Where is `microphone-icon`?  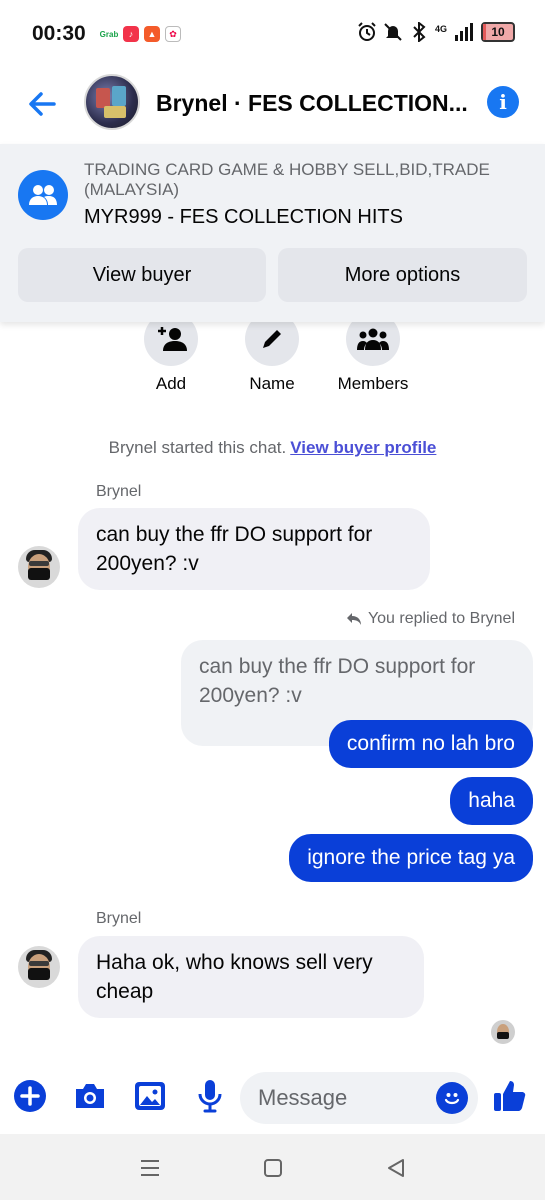 microphone-icon is located at coordinates (210, 1096).